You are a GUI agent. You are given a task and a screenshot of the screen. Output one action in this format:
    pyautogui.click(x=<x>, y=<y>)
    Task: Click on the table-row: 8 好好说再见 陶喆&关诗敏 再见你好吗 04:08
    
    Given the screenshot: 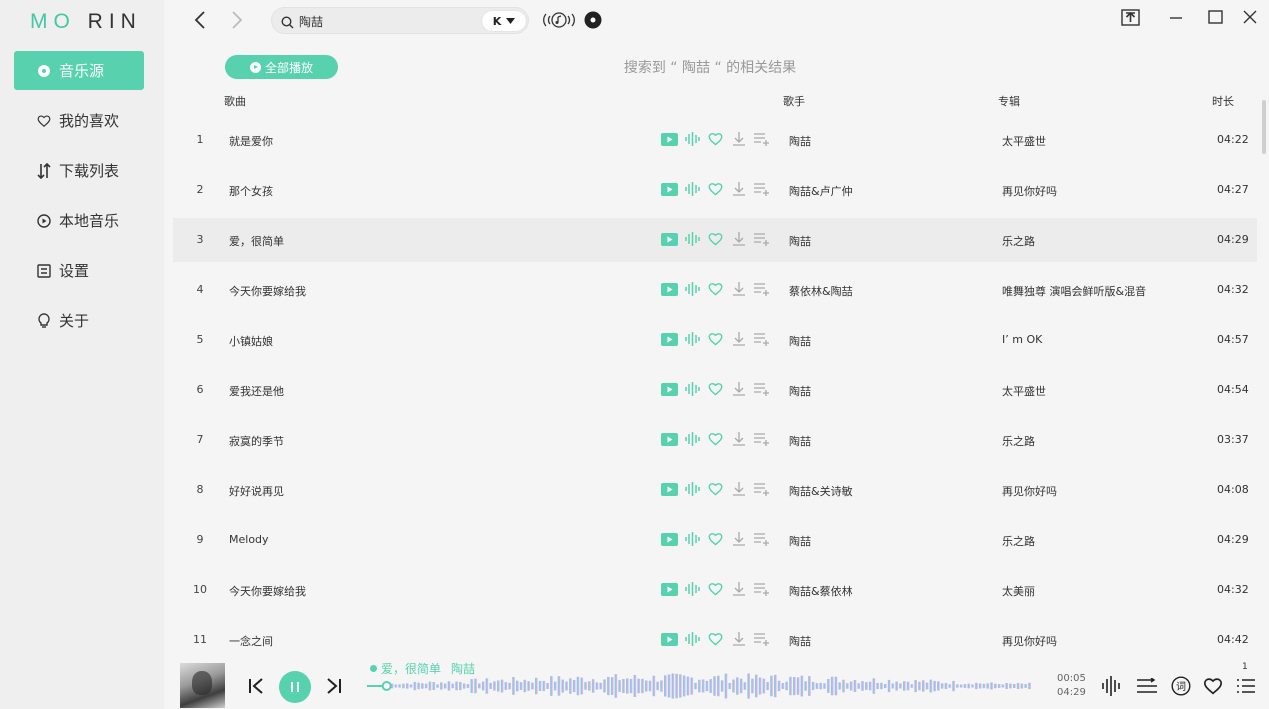 What is the action you would take?
    pyautogui.click(x=715, y=490)
    